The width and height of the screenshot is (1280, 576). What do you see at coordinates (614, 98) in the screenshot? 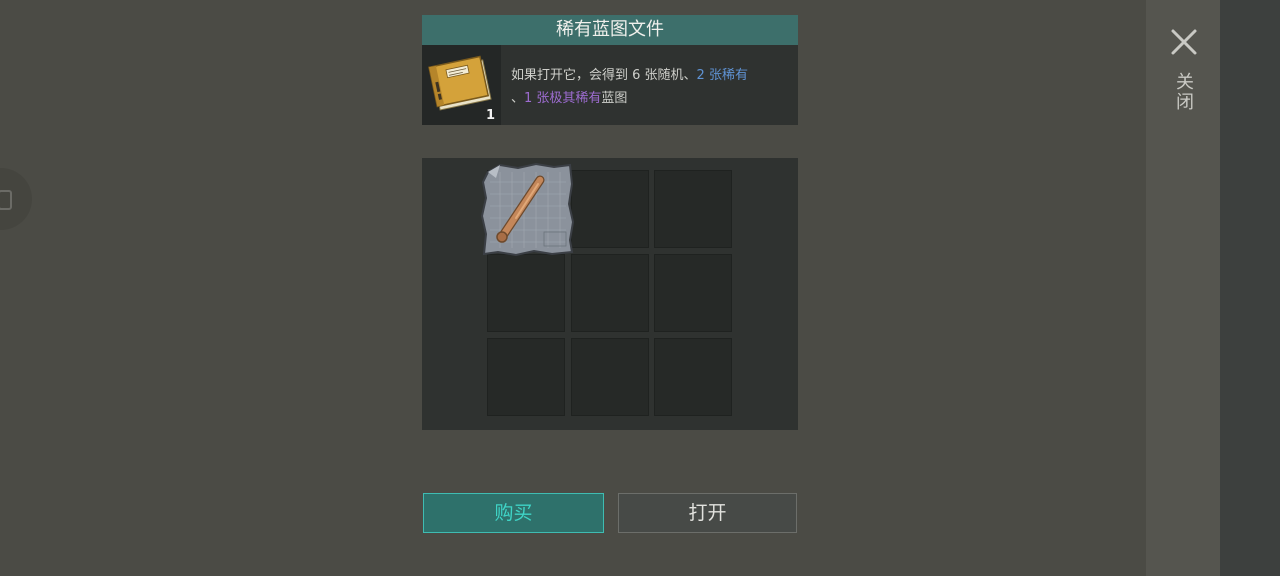
I see `description-suffix: 蓝图` at bounding box center [614, 98].